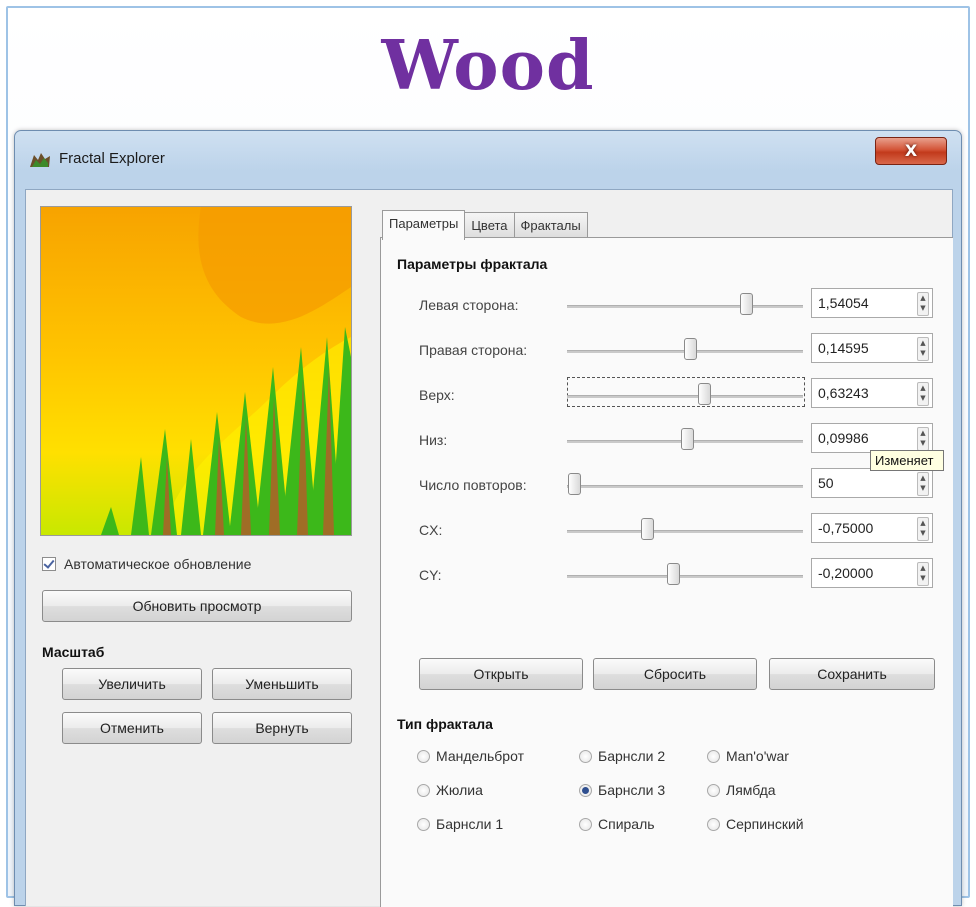  I want to click on slider-focus-outline, so click(686, 392).